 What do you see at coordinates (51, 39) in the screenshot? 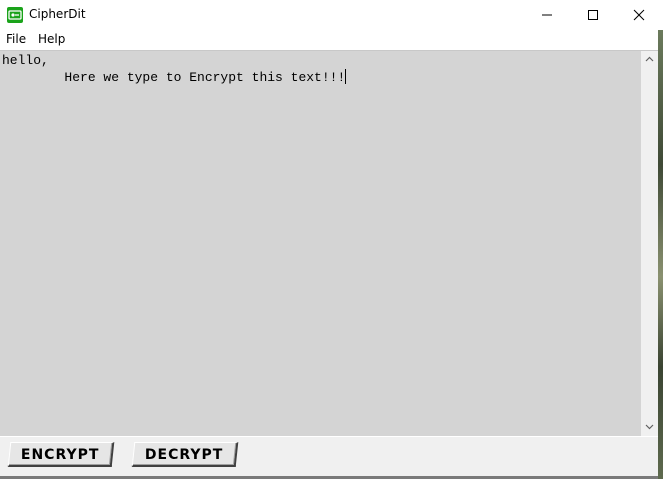
I see `menu-help: Help` at bounding box center [51, 39].